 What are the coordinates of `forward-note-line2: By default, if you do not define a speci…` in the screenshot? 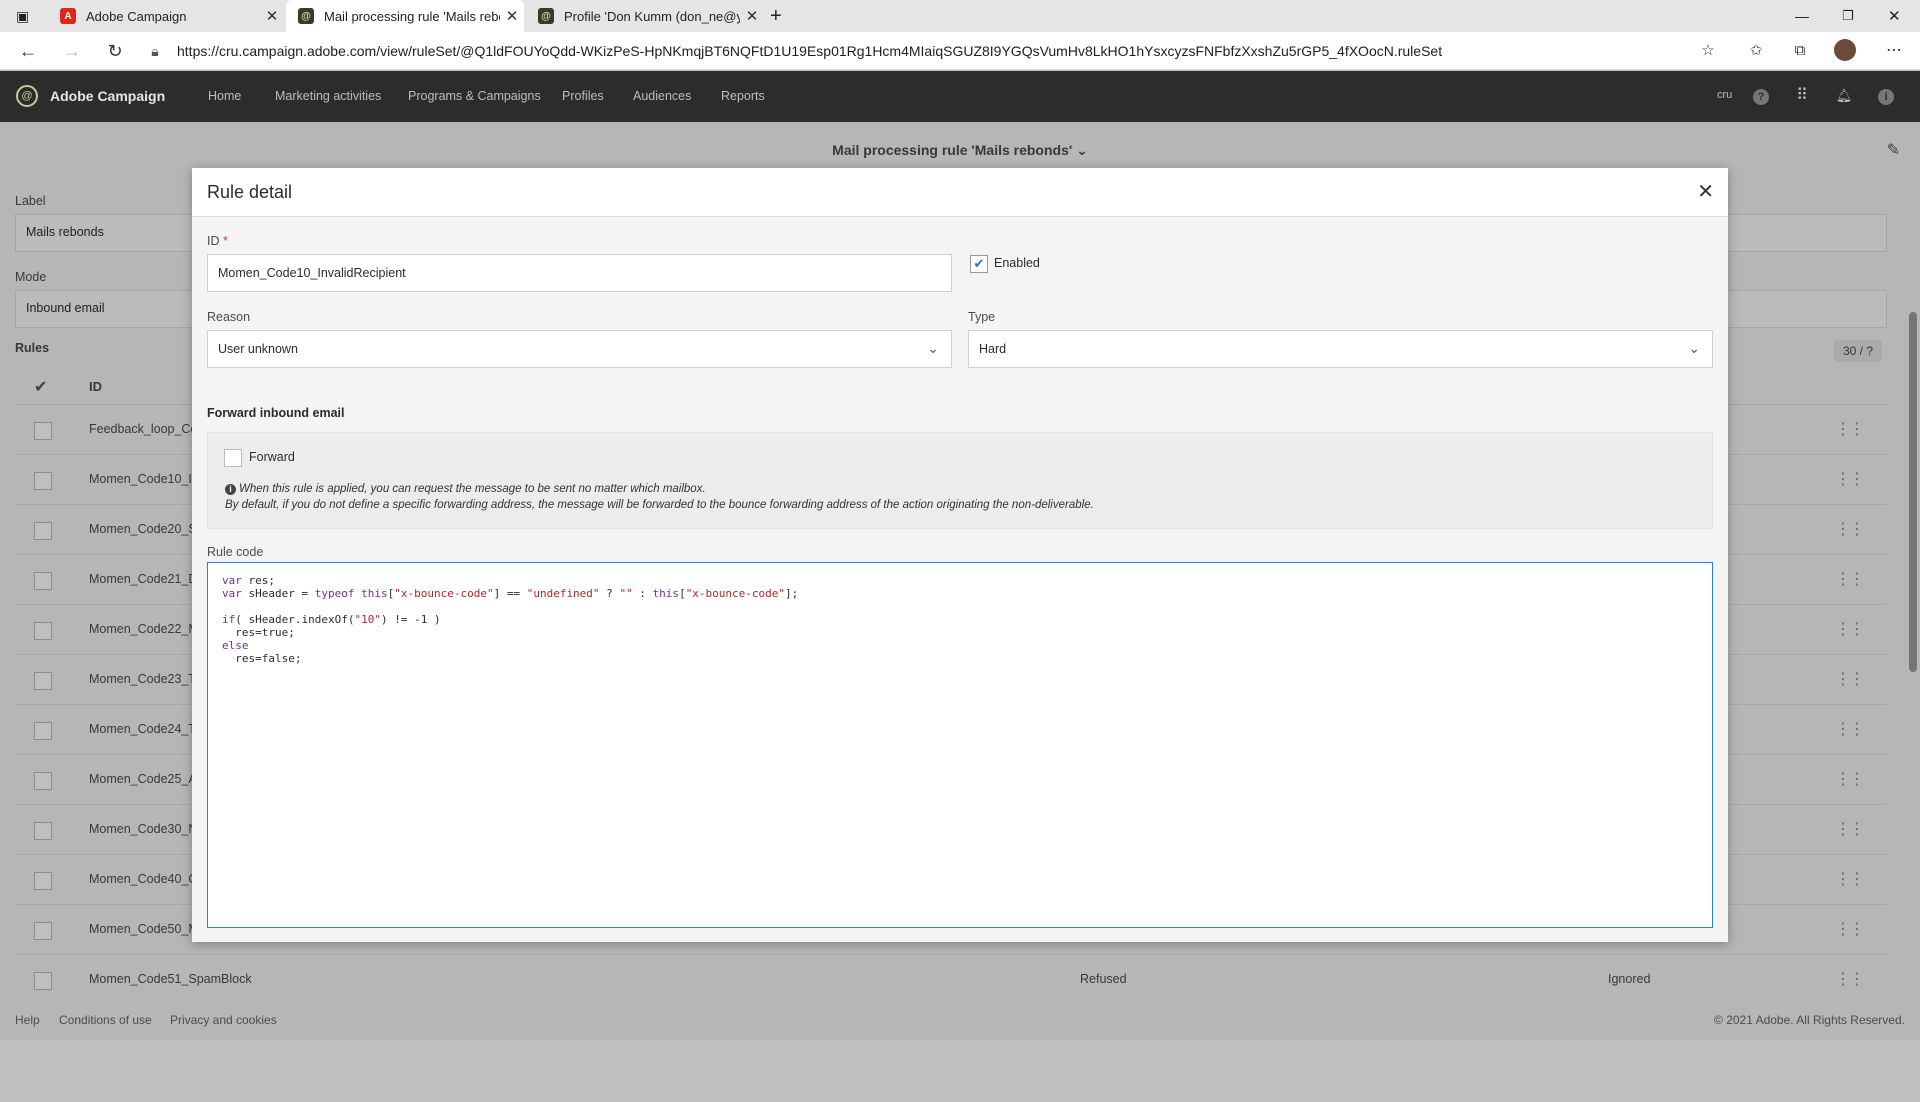 It's located at (659, 505).